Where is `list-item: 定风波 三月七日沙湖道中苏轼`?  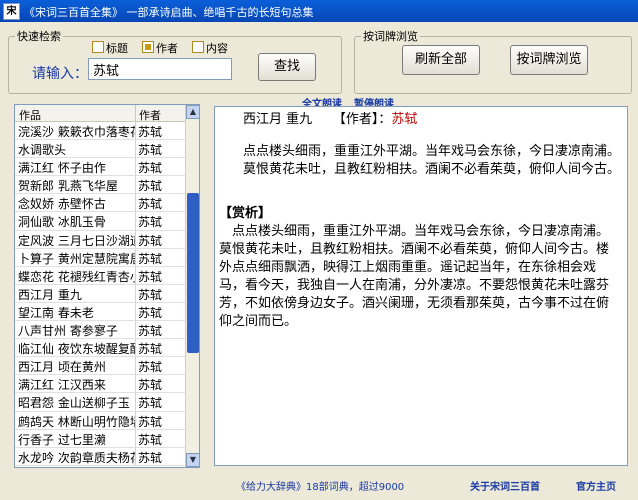 list-item: 定风波 三月七日沙湖道中苏轼 is located at coordinates (100, 239).